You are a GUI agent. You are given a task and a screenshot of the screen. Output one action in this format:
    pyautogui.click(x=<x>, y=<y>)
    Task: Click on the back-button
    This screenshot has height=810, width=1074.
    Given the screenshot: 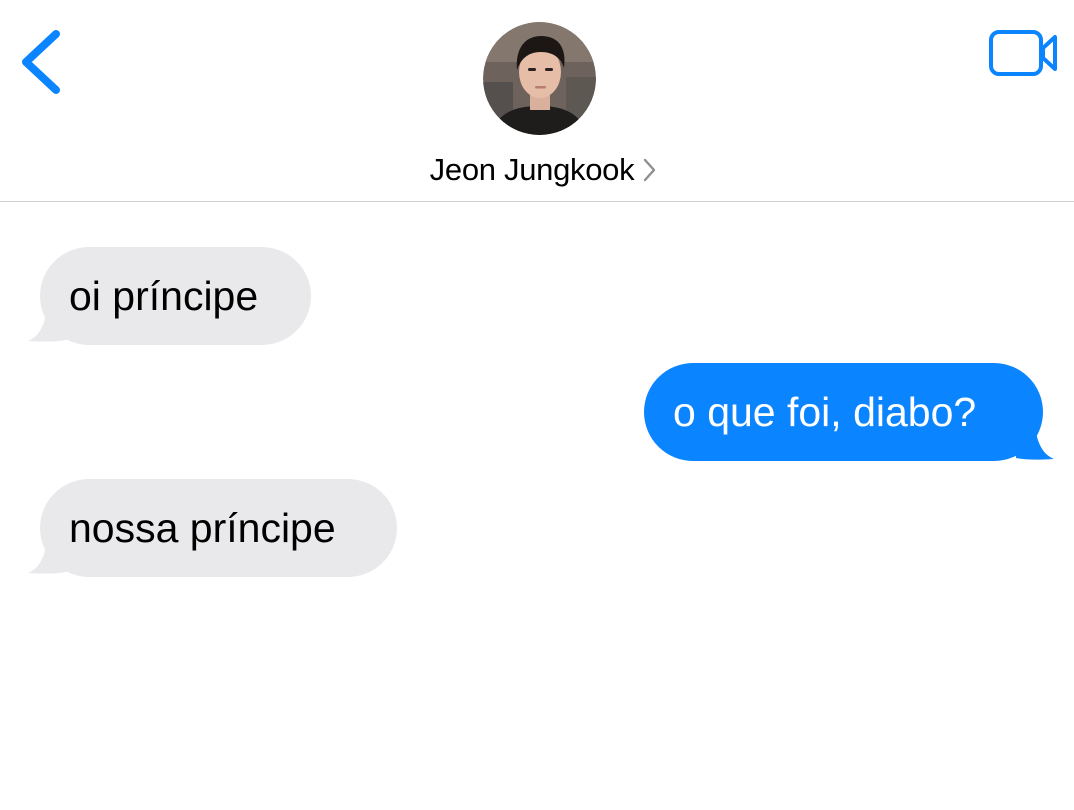 What is the action you would take?
    pyautogui.click(x=44, y=62)
    